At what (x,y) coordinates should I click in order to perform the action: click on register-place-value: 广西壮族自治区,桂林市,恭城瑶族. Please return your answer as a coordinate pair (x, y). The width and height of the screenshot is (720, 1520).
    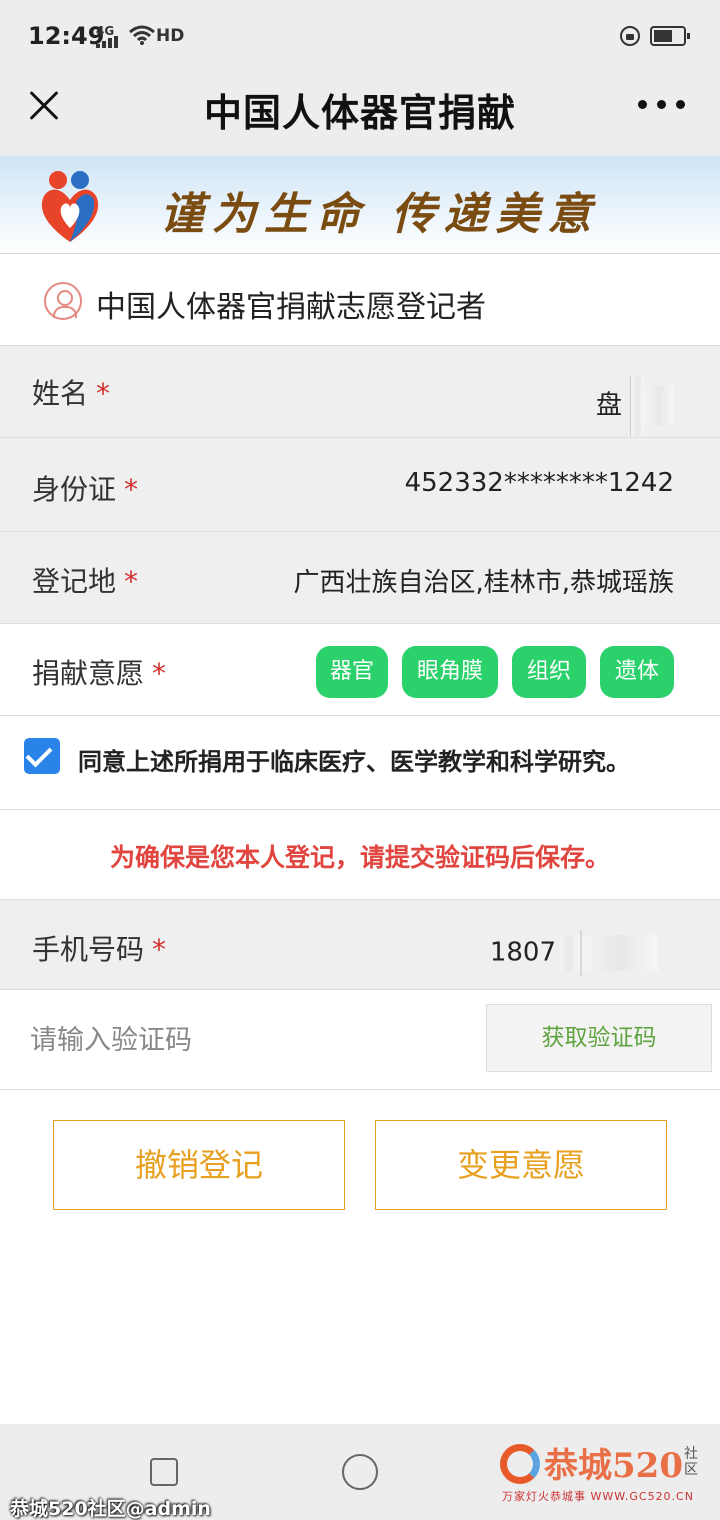
    Looking at the image, I should click on (483, 583).